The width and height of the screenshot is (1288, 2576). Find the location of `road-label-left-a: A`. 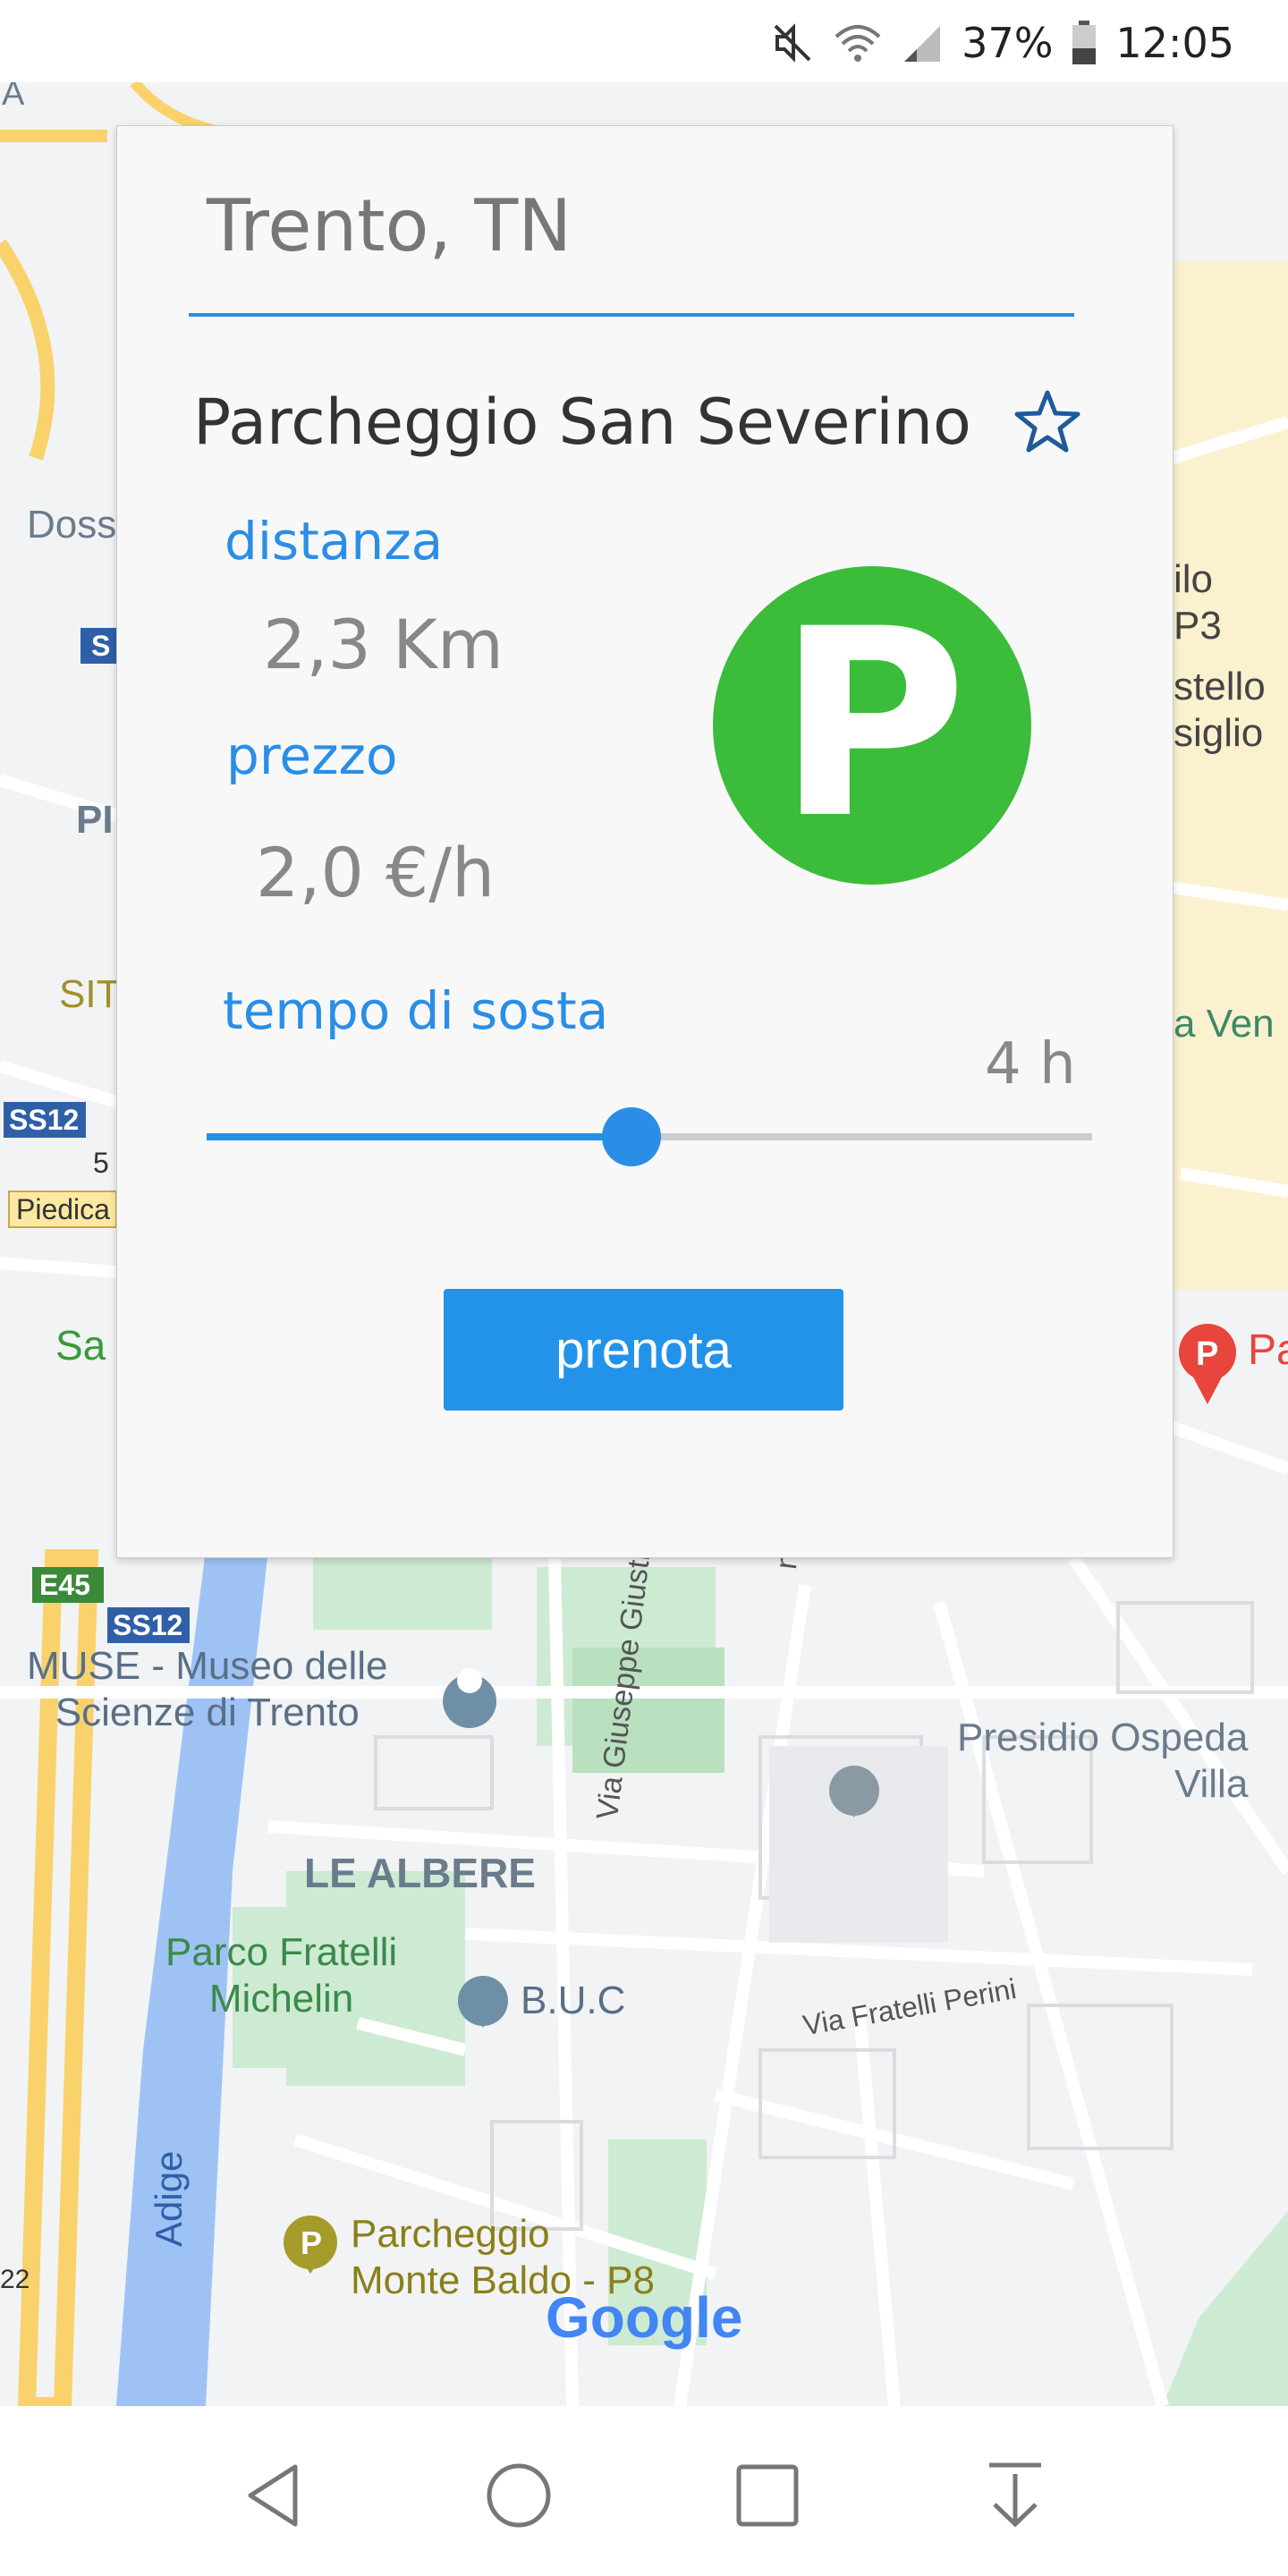

road-label-left-a: A is located at coordinates (13, 97).